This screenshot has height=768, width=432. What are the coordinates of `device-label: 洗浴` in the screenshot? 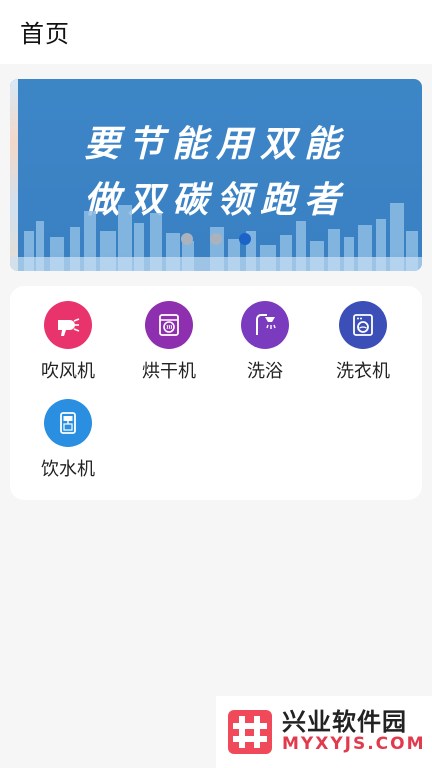 It's located at (265, 371).